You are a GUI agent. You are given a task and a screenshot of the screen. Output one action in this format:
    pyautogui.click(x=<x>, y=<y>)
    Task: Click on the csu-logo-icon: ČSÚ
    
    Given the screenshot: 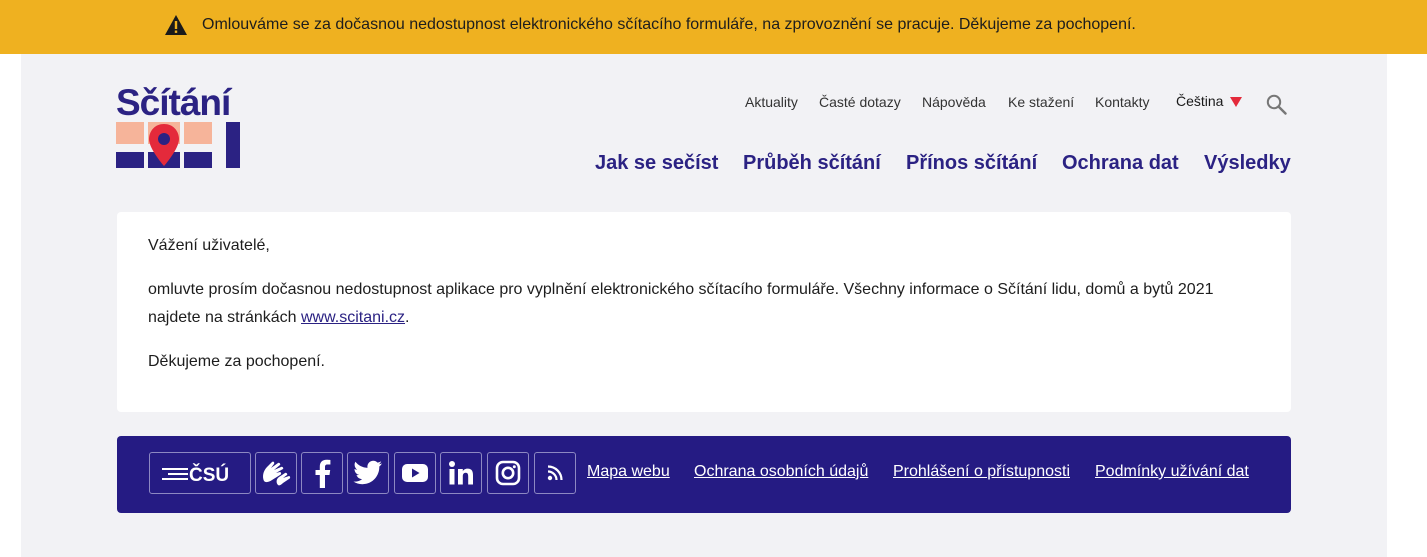 What is the action you would take?
    pyautogui.click(x=195, y=474)
    